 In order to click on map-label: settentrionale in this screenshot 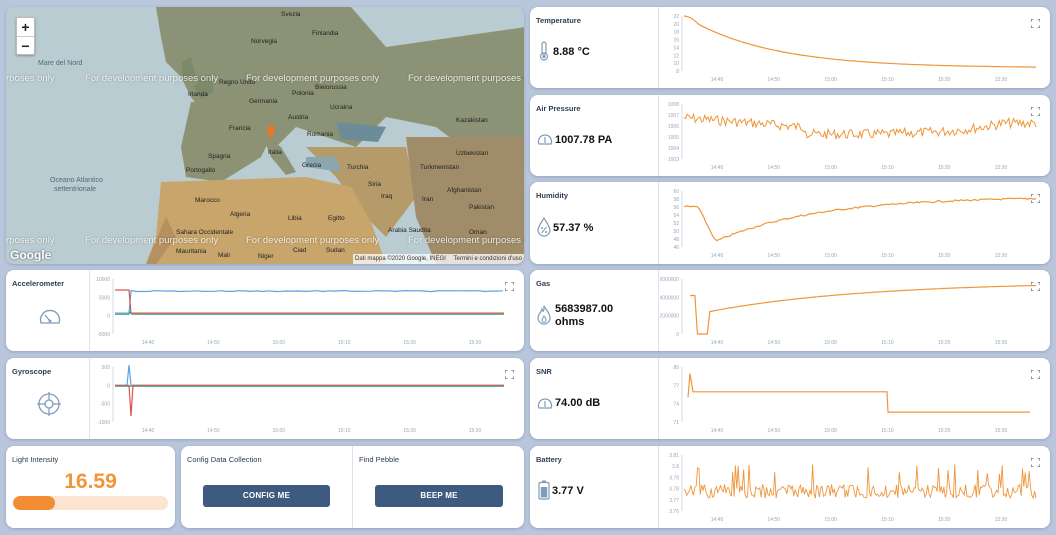, I will do `click(75, 189)`.